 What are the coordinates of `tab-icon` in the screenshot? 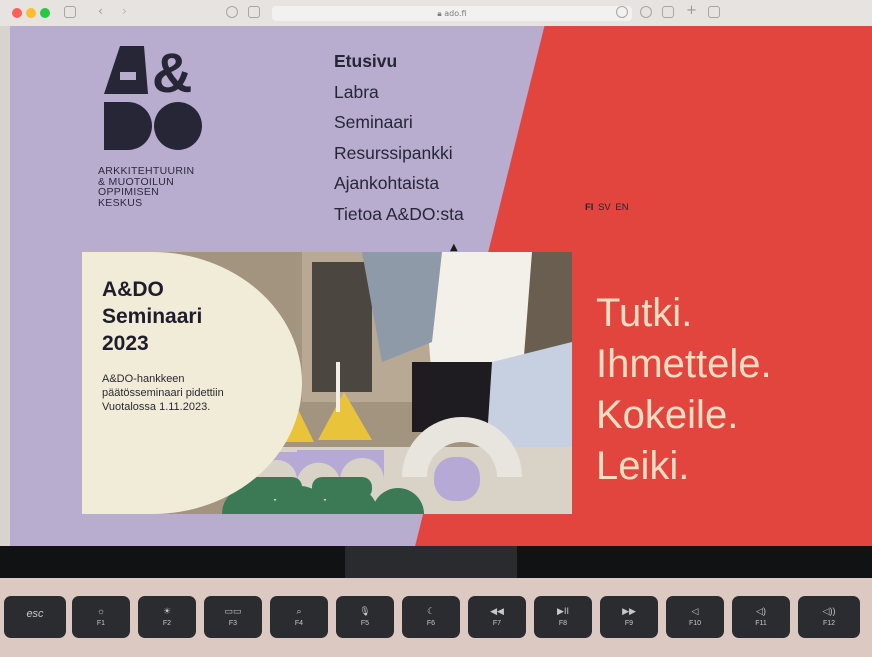 It's located at (254, 12).